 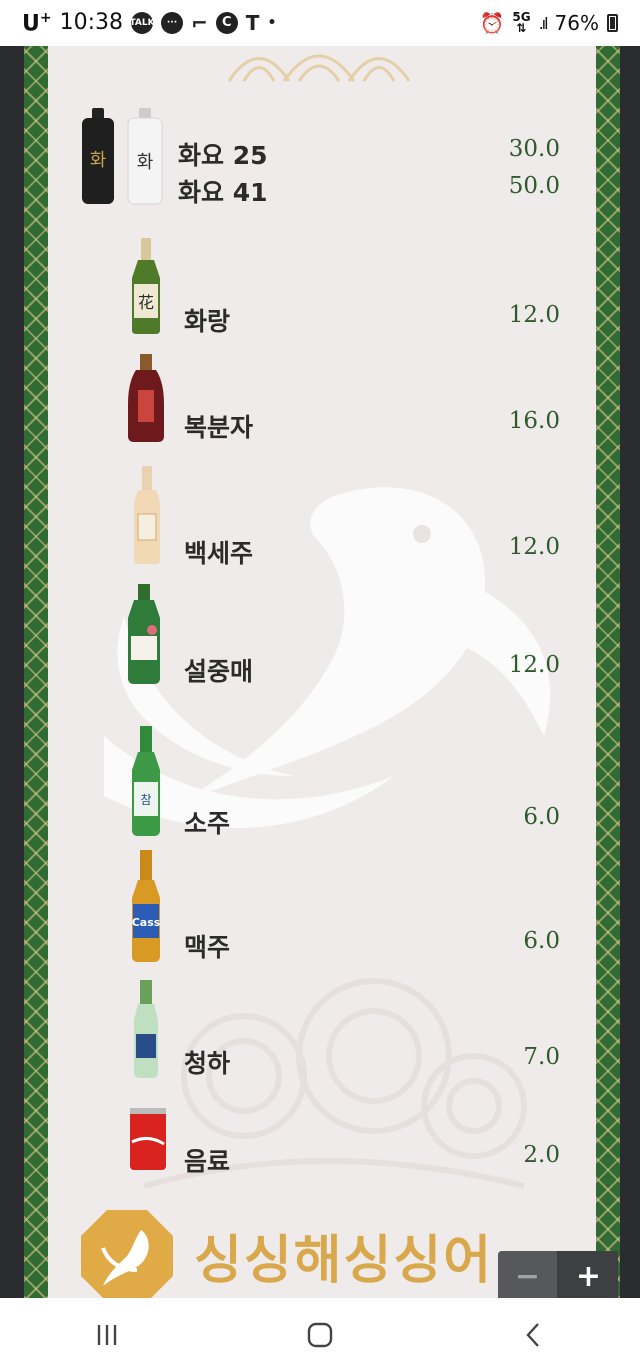 I want to click on back-icon, so click(x=533, y=1335).